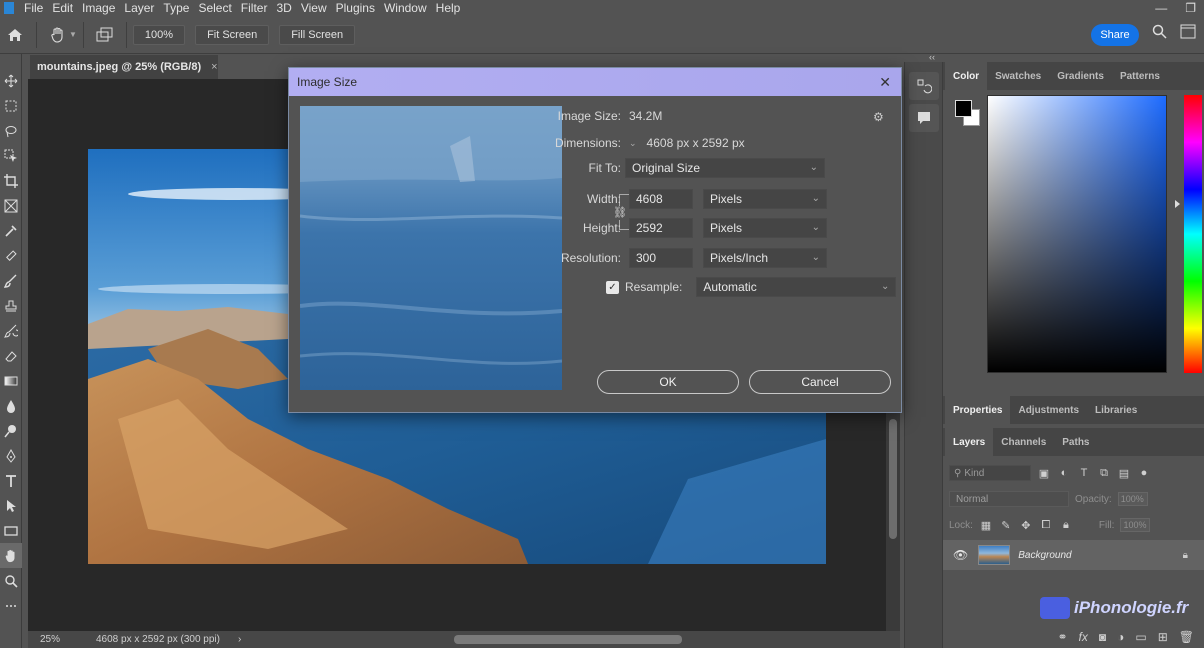 This screenshot has height=648, width=1204. I want to click on resample-select: Automatic ⌄, so click(796, 287).